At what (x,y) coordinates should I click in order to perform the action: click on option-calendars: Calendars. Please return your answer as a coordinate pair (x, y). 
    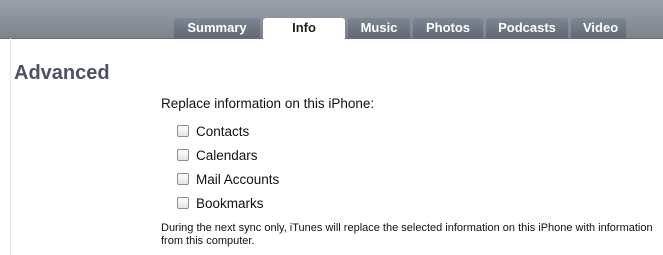
    Looking at the image, I should click on (228, 155).